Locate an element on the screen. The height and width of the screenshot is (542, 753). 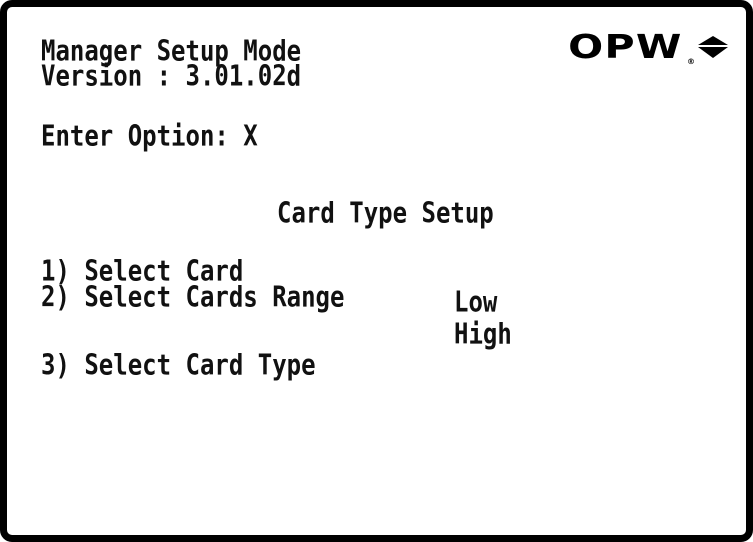
menu-option-select-card-type: 3) Select Card Type is located at coordinates (178, 365).